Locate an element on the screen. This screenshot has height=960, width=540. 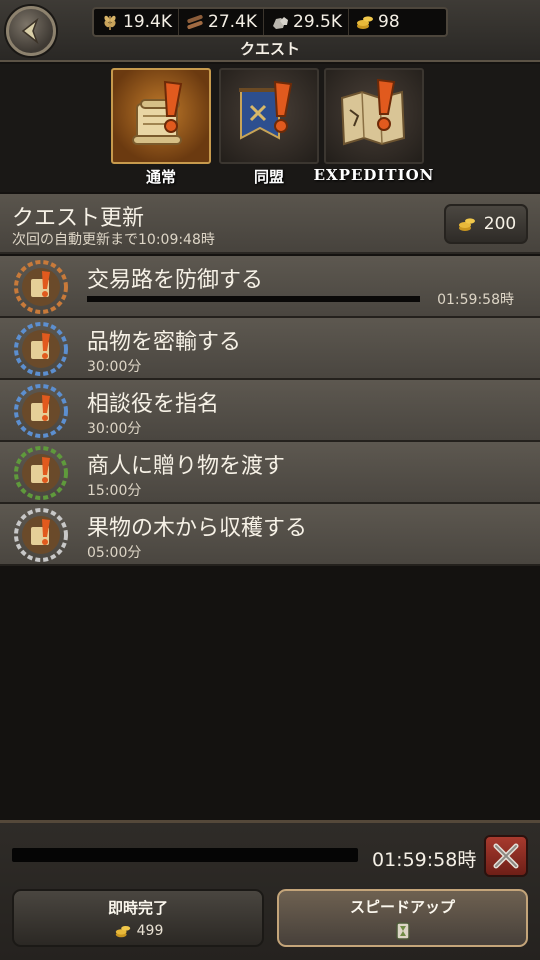
tab-alliance-frame is located at coordinates (269, 116).